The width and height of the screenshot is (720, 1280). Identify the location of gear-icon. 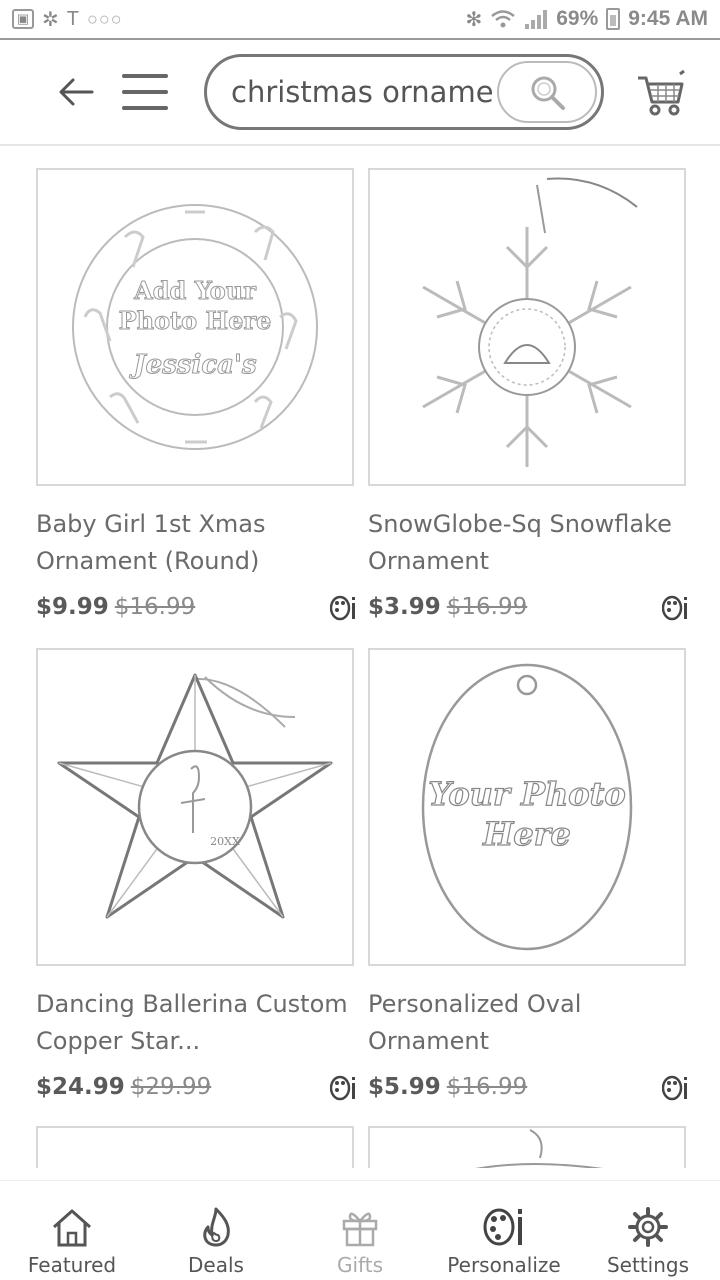
(648, 1227).